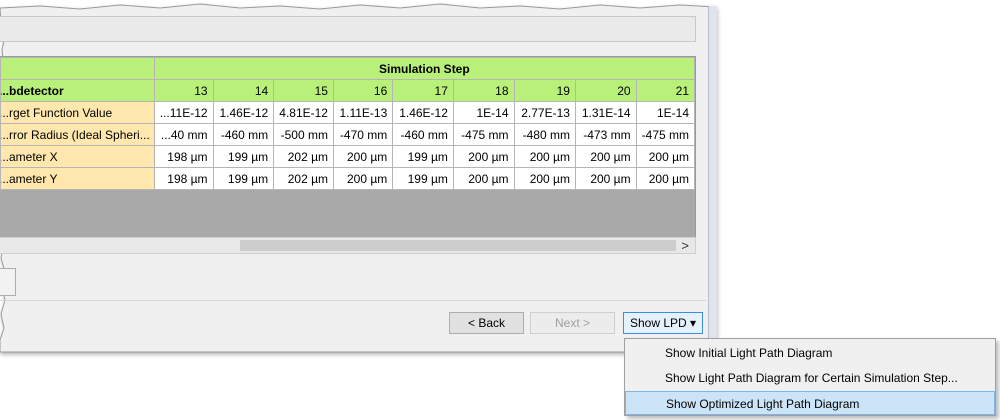  I want to click on step-header: 15, so click(303, 90).